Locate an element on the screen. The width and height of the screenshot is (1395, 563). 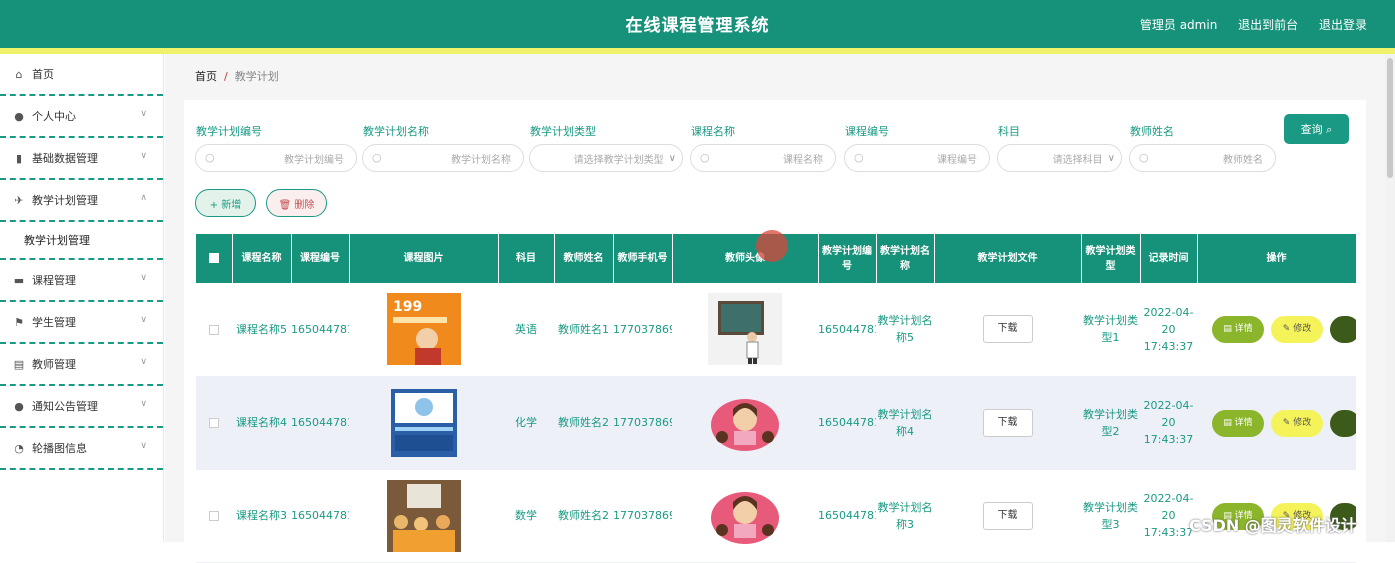
column-header: 教学计划类型 is located at coordinates (1111, 258).